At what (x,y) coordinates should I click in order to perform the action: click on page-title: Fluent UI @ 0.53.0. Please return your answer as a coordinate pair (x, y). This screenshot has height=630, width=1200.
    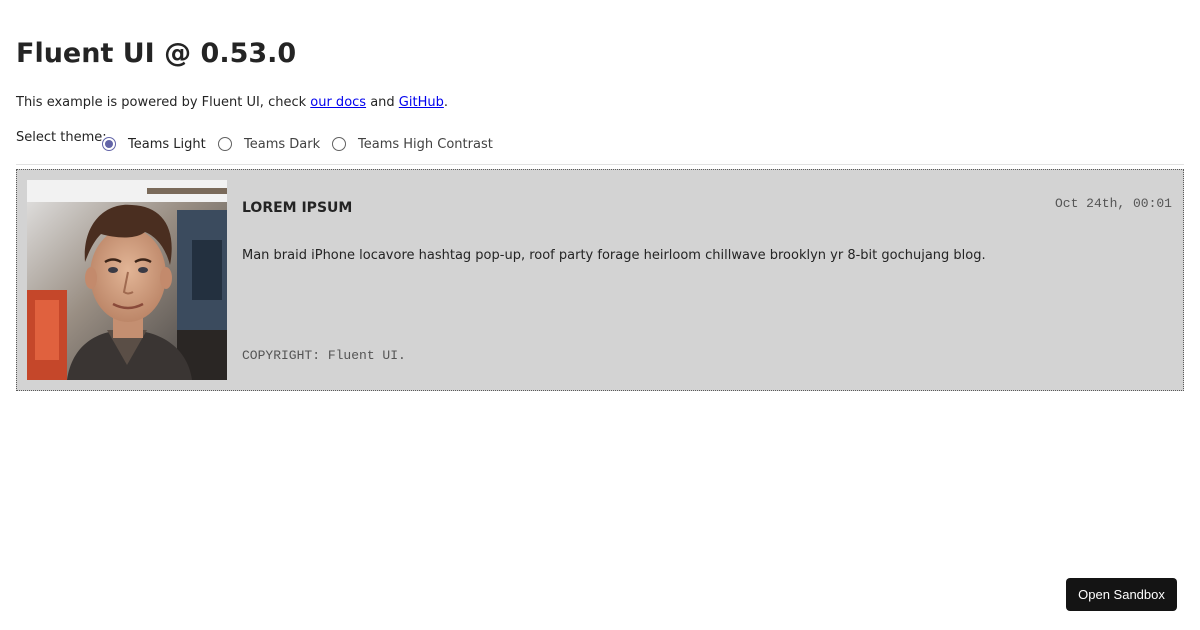
    Looking at the image, I should click on (156, 53).